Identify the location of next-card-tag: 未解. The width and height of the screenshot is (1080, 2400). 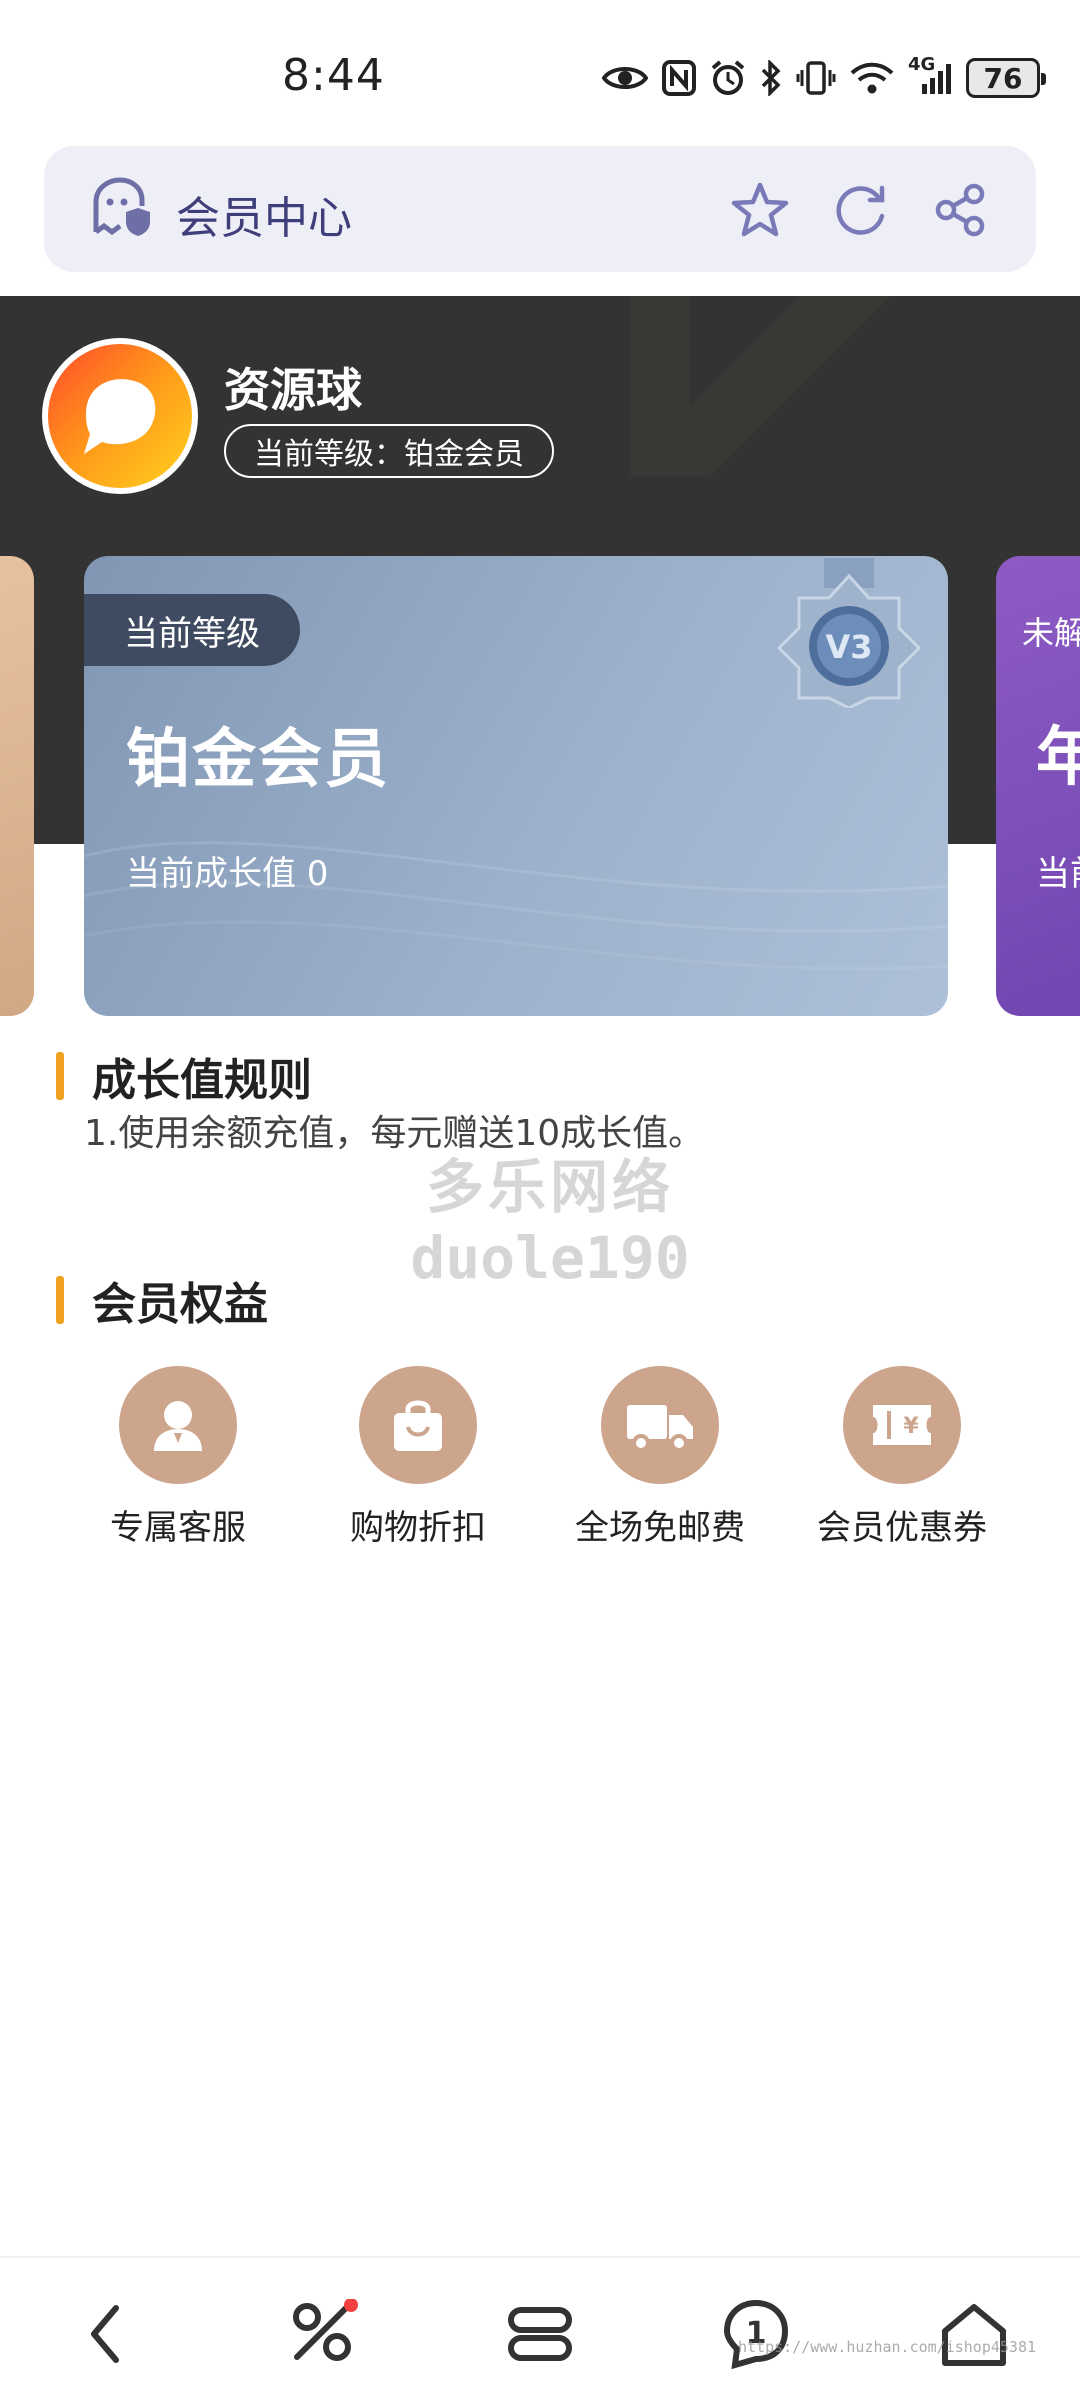
(1051, 633).